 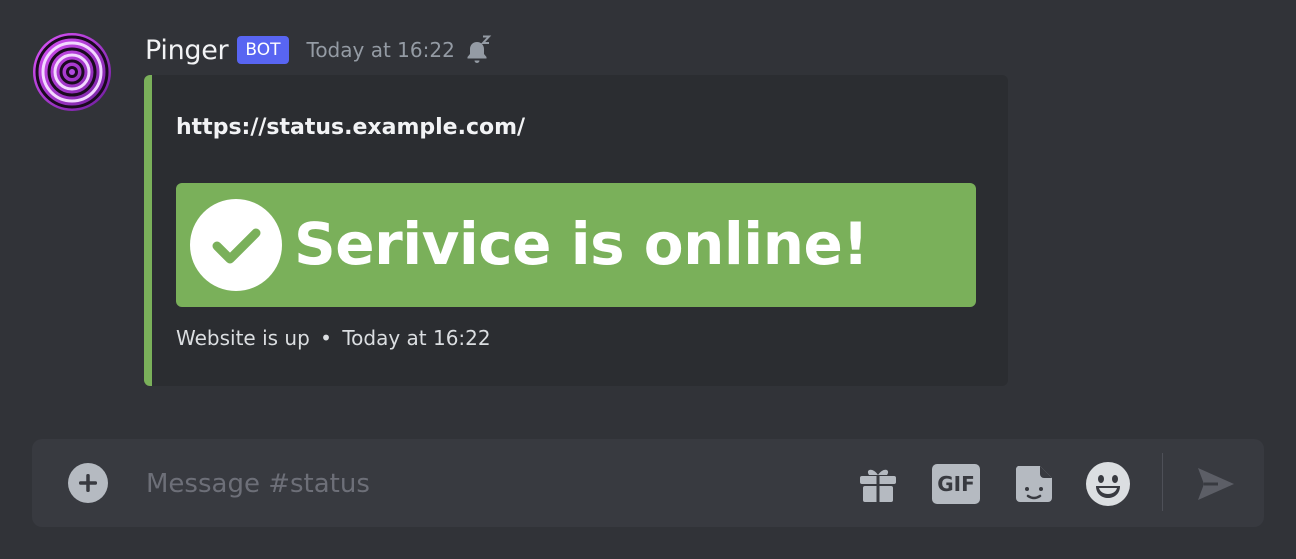 I want to click on send-arrow-icon, so click(x=1216, y=484).